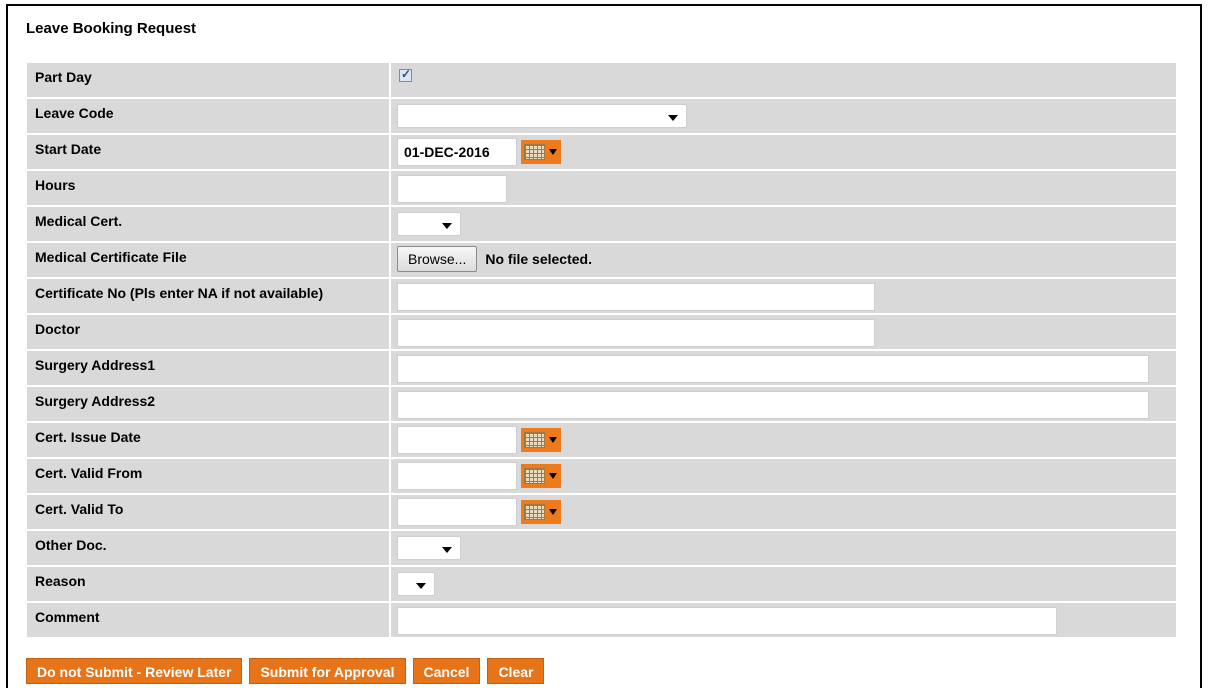 The image size is (1209, 688). Describe the element at coordinates (134, 671) in the screenshot. I see `review-later-button: Do not Submit - Review Later` at that location.